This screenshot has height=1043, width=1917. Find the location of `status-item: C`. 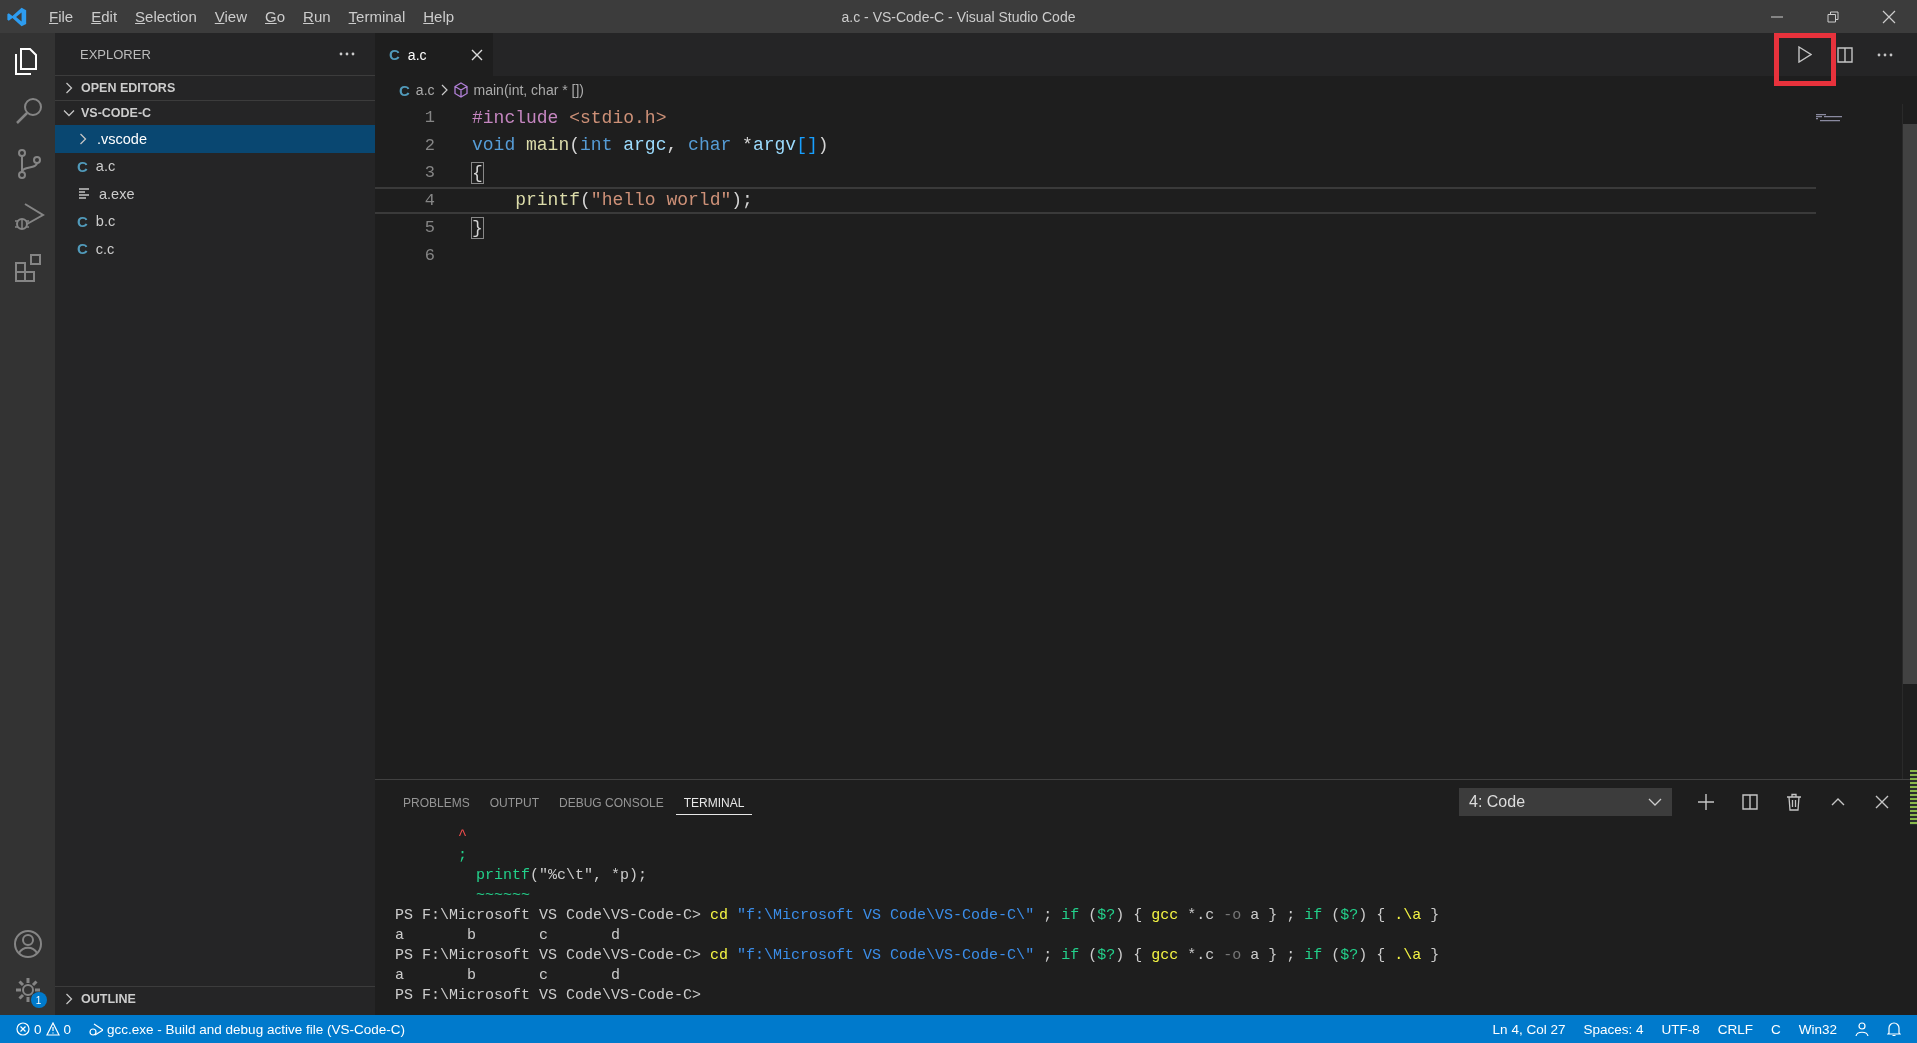

status-item: C is located at coordinates (1776, 1029).